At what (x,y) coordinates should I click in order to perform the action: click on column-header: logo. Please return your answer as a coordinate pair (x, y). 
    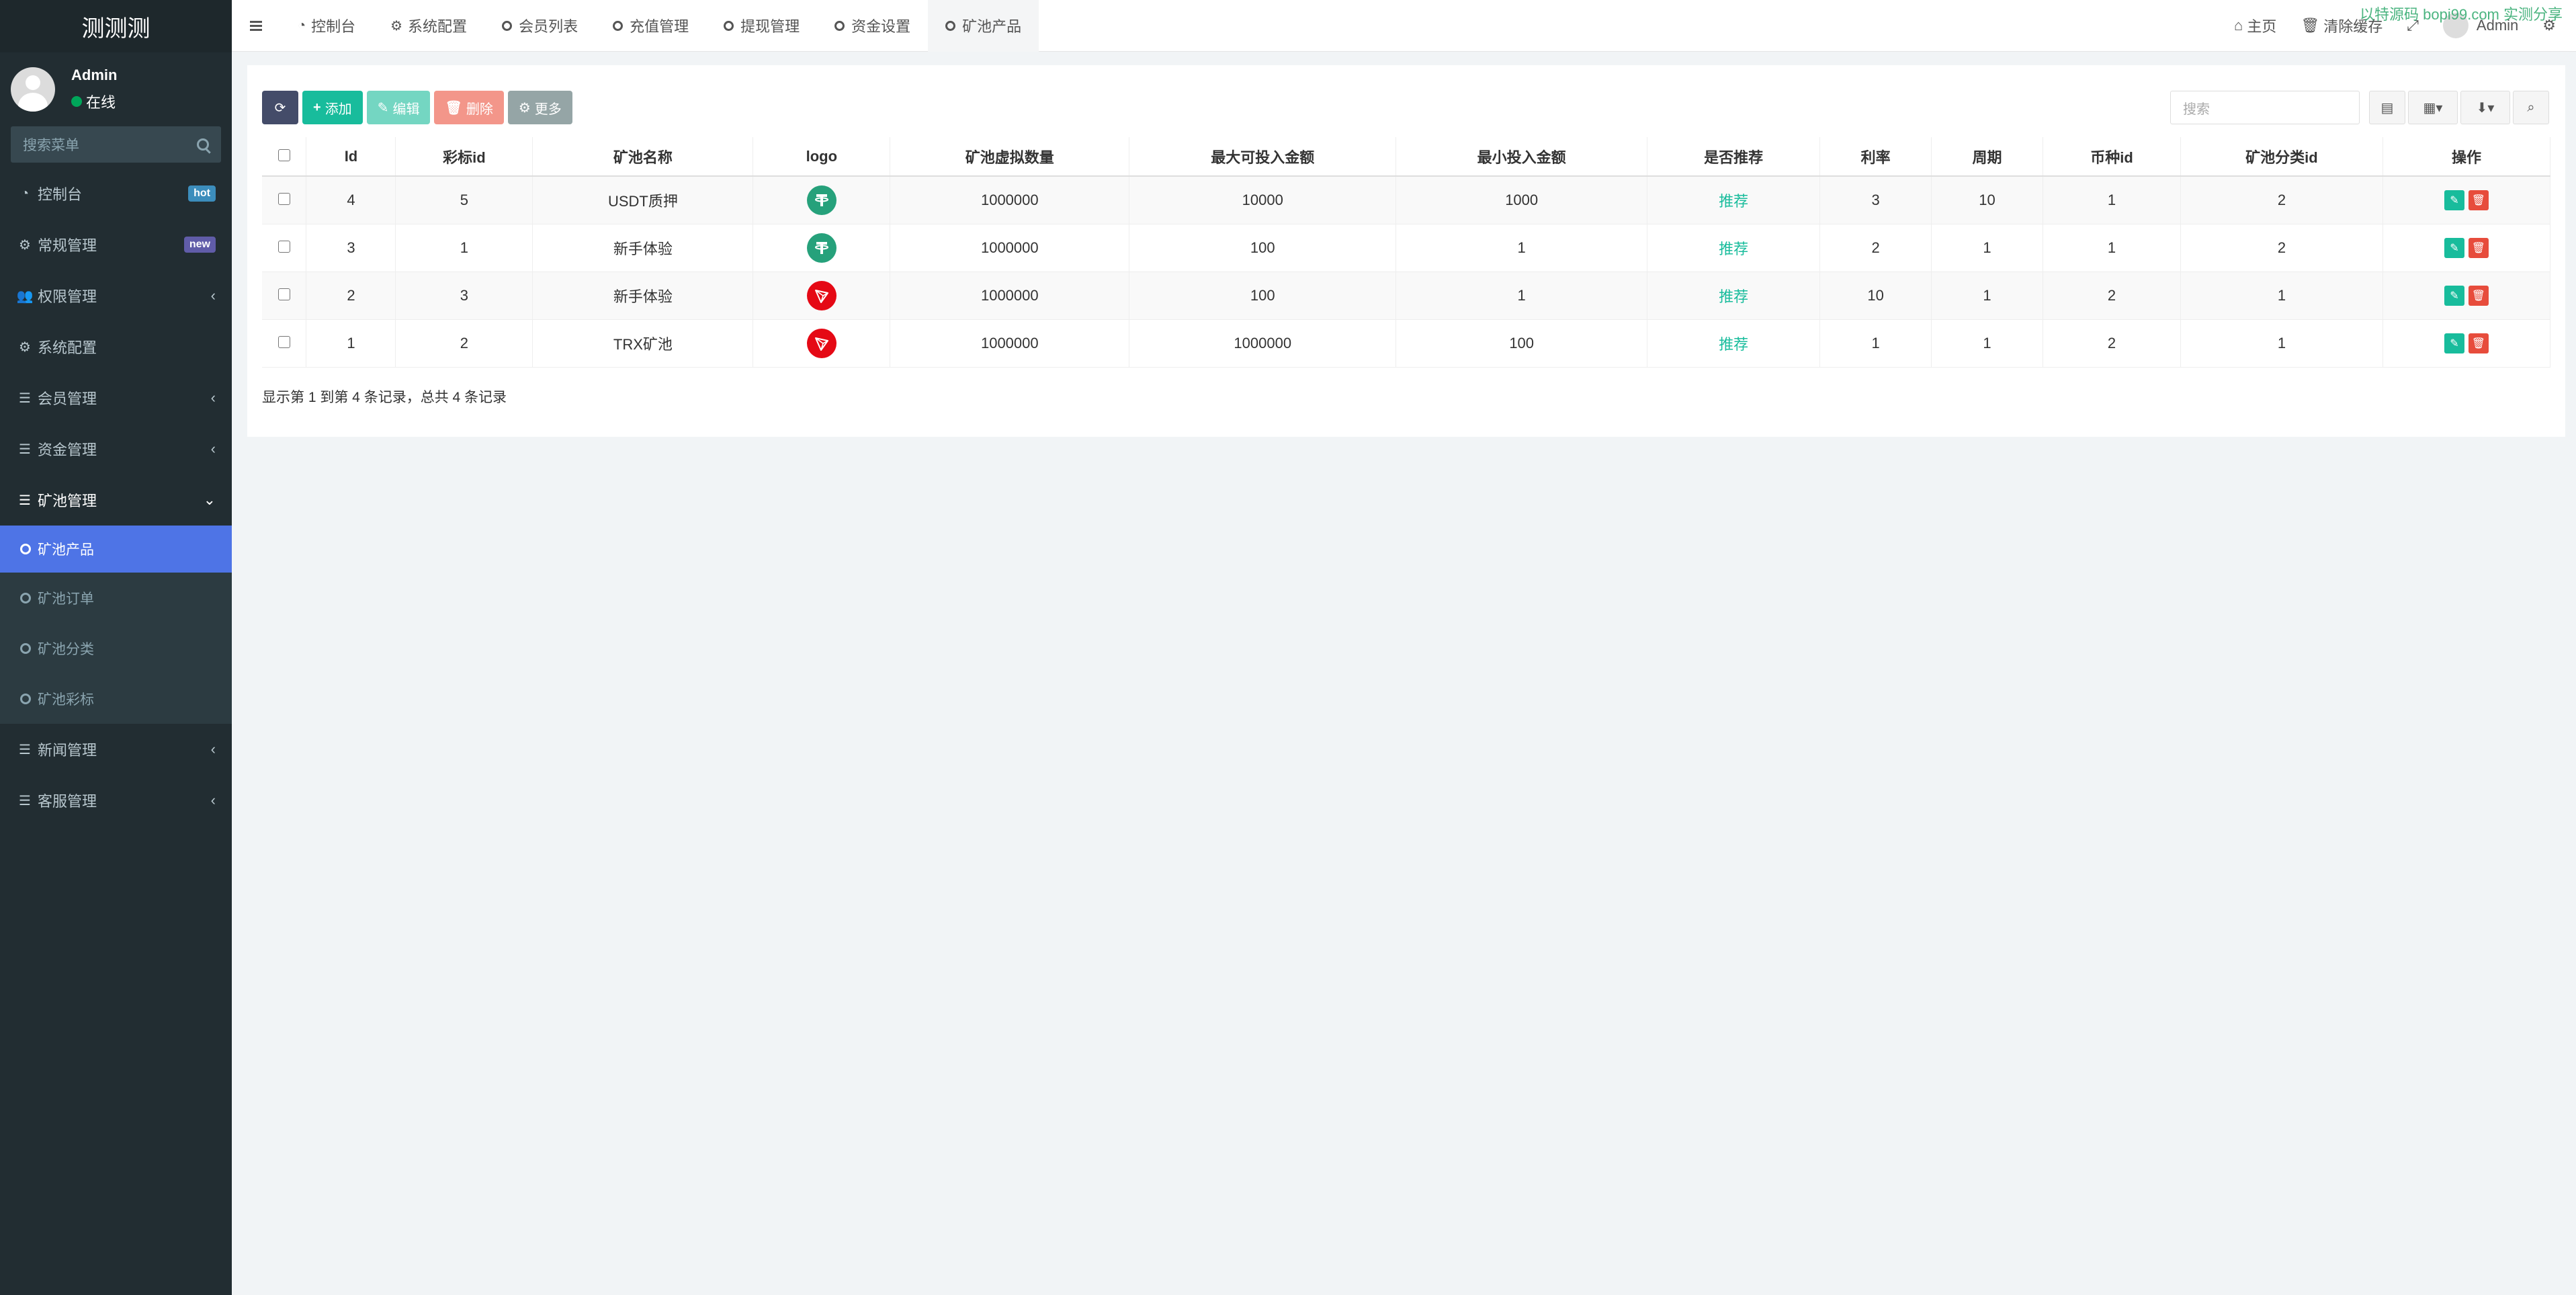
    Looking at the image, I should click on (822, 157).